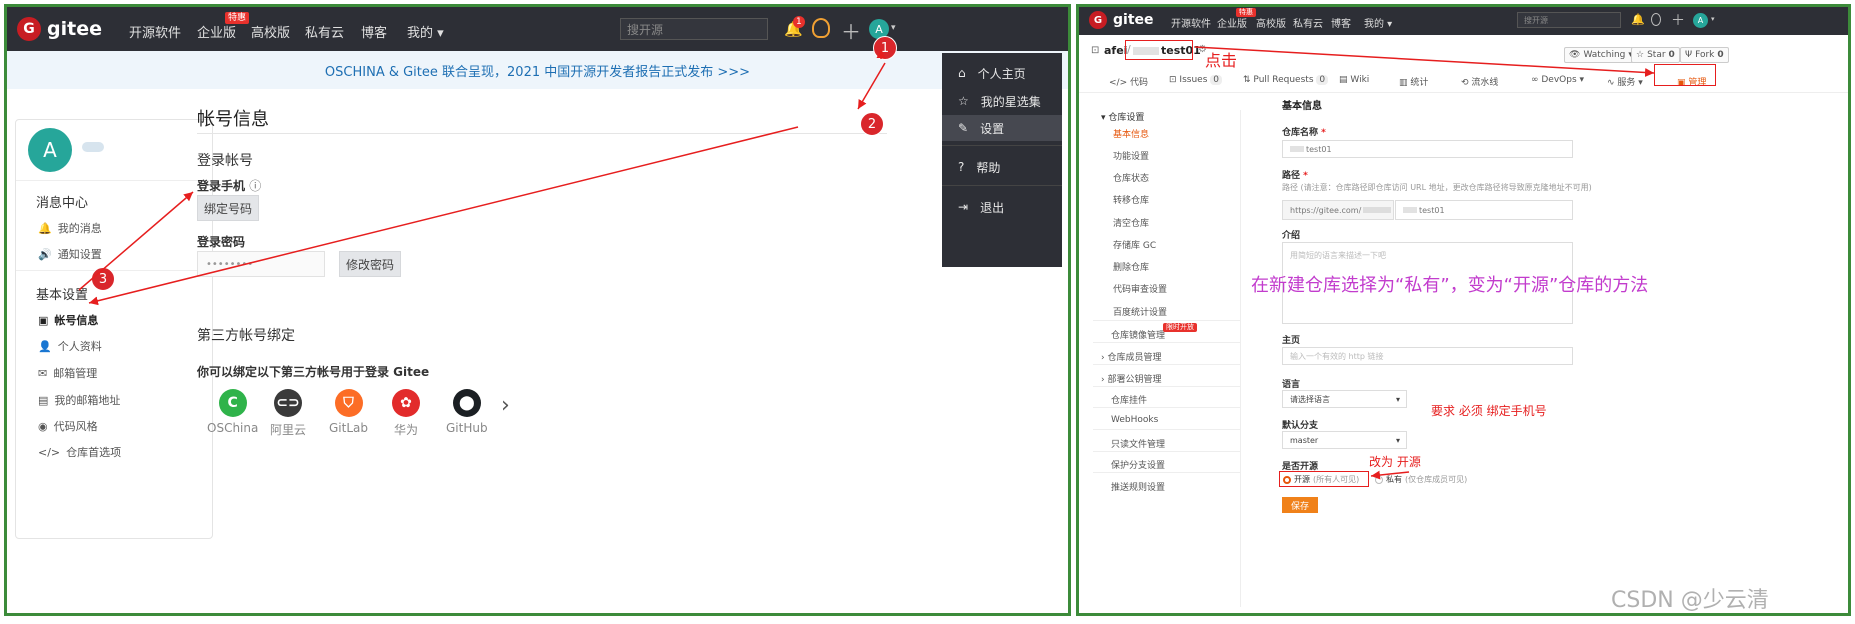  What do you see at coordinates (1131, 378) in the screenshot?
I see `side-item-deploy-keys: › 部署公钥管理` at bounding box center [1131, 378].